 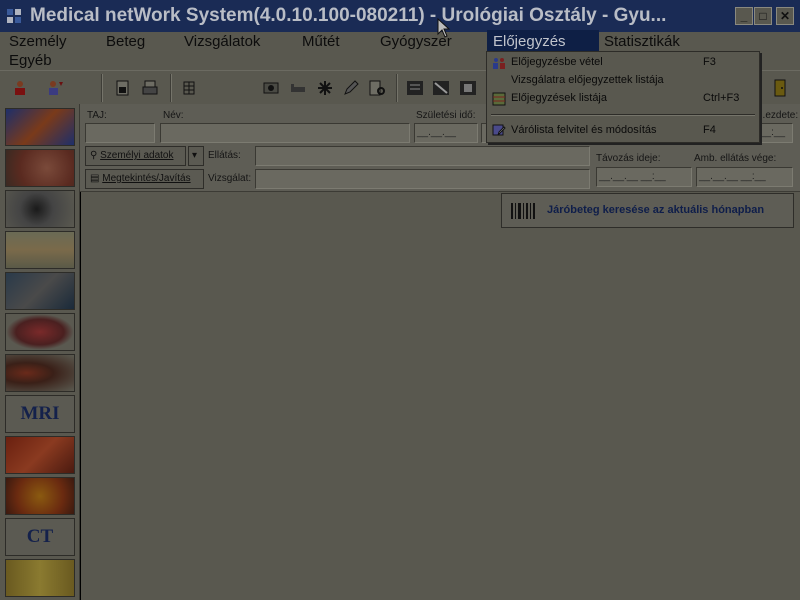 What do you see at coordinates (446, 133) in the screenshot?
I see `szuletesi-ido-input: __.__.__` at bounding box center [446, 133].